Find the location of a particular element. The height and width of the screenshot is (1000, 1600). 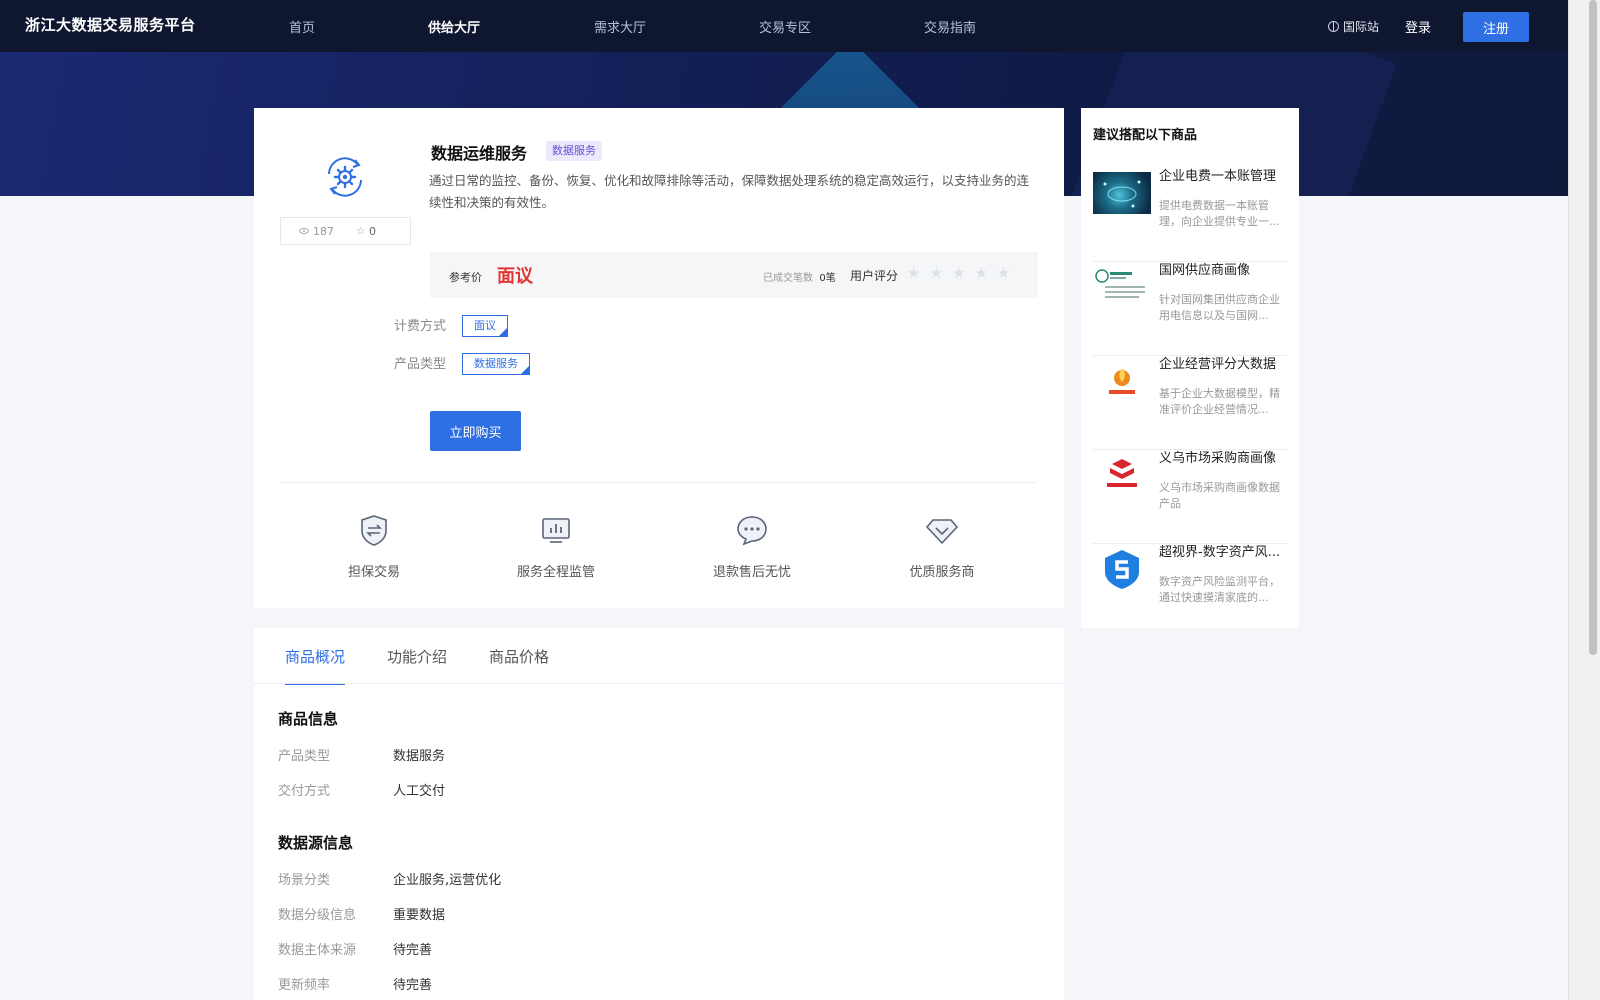

deals-label: 已成交笔数 is located at coordinates (788, 278).